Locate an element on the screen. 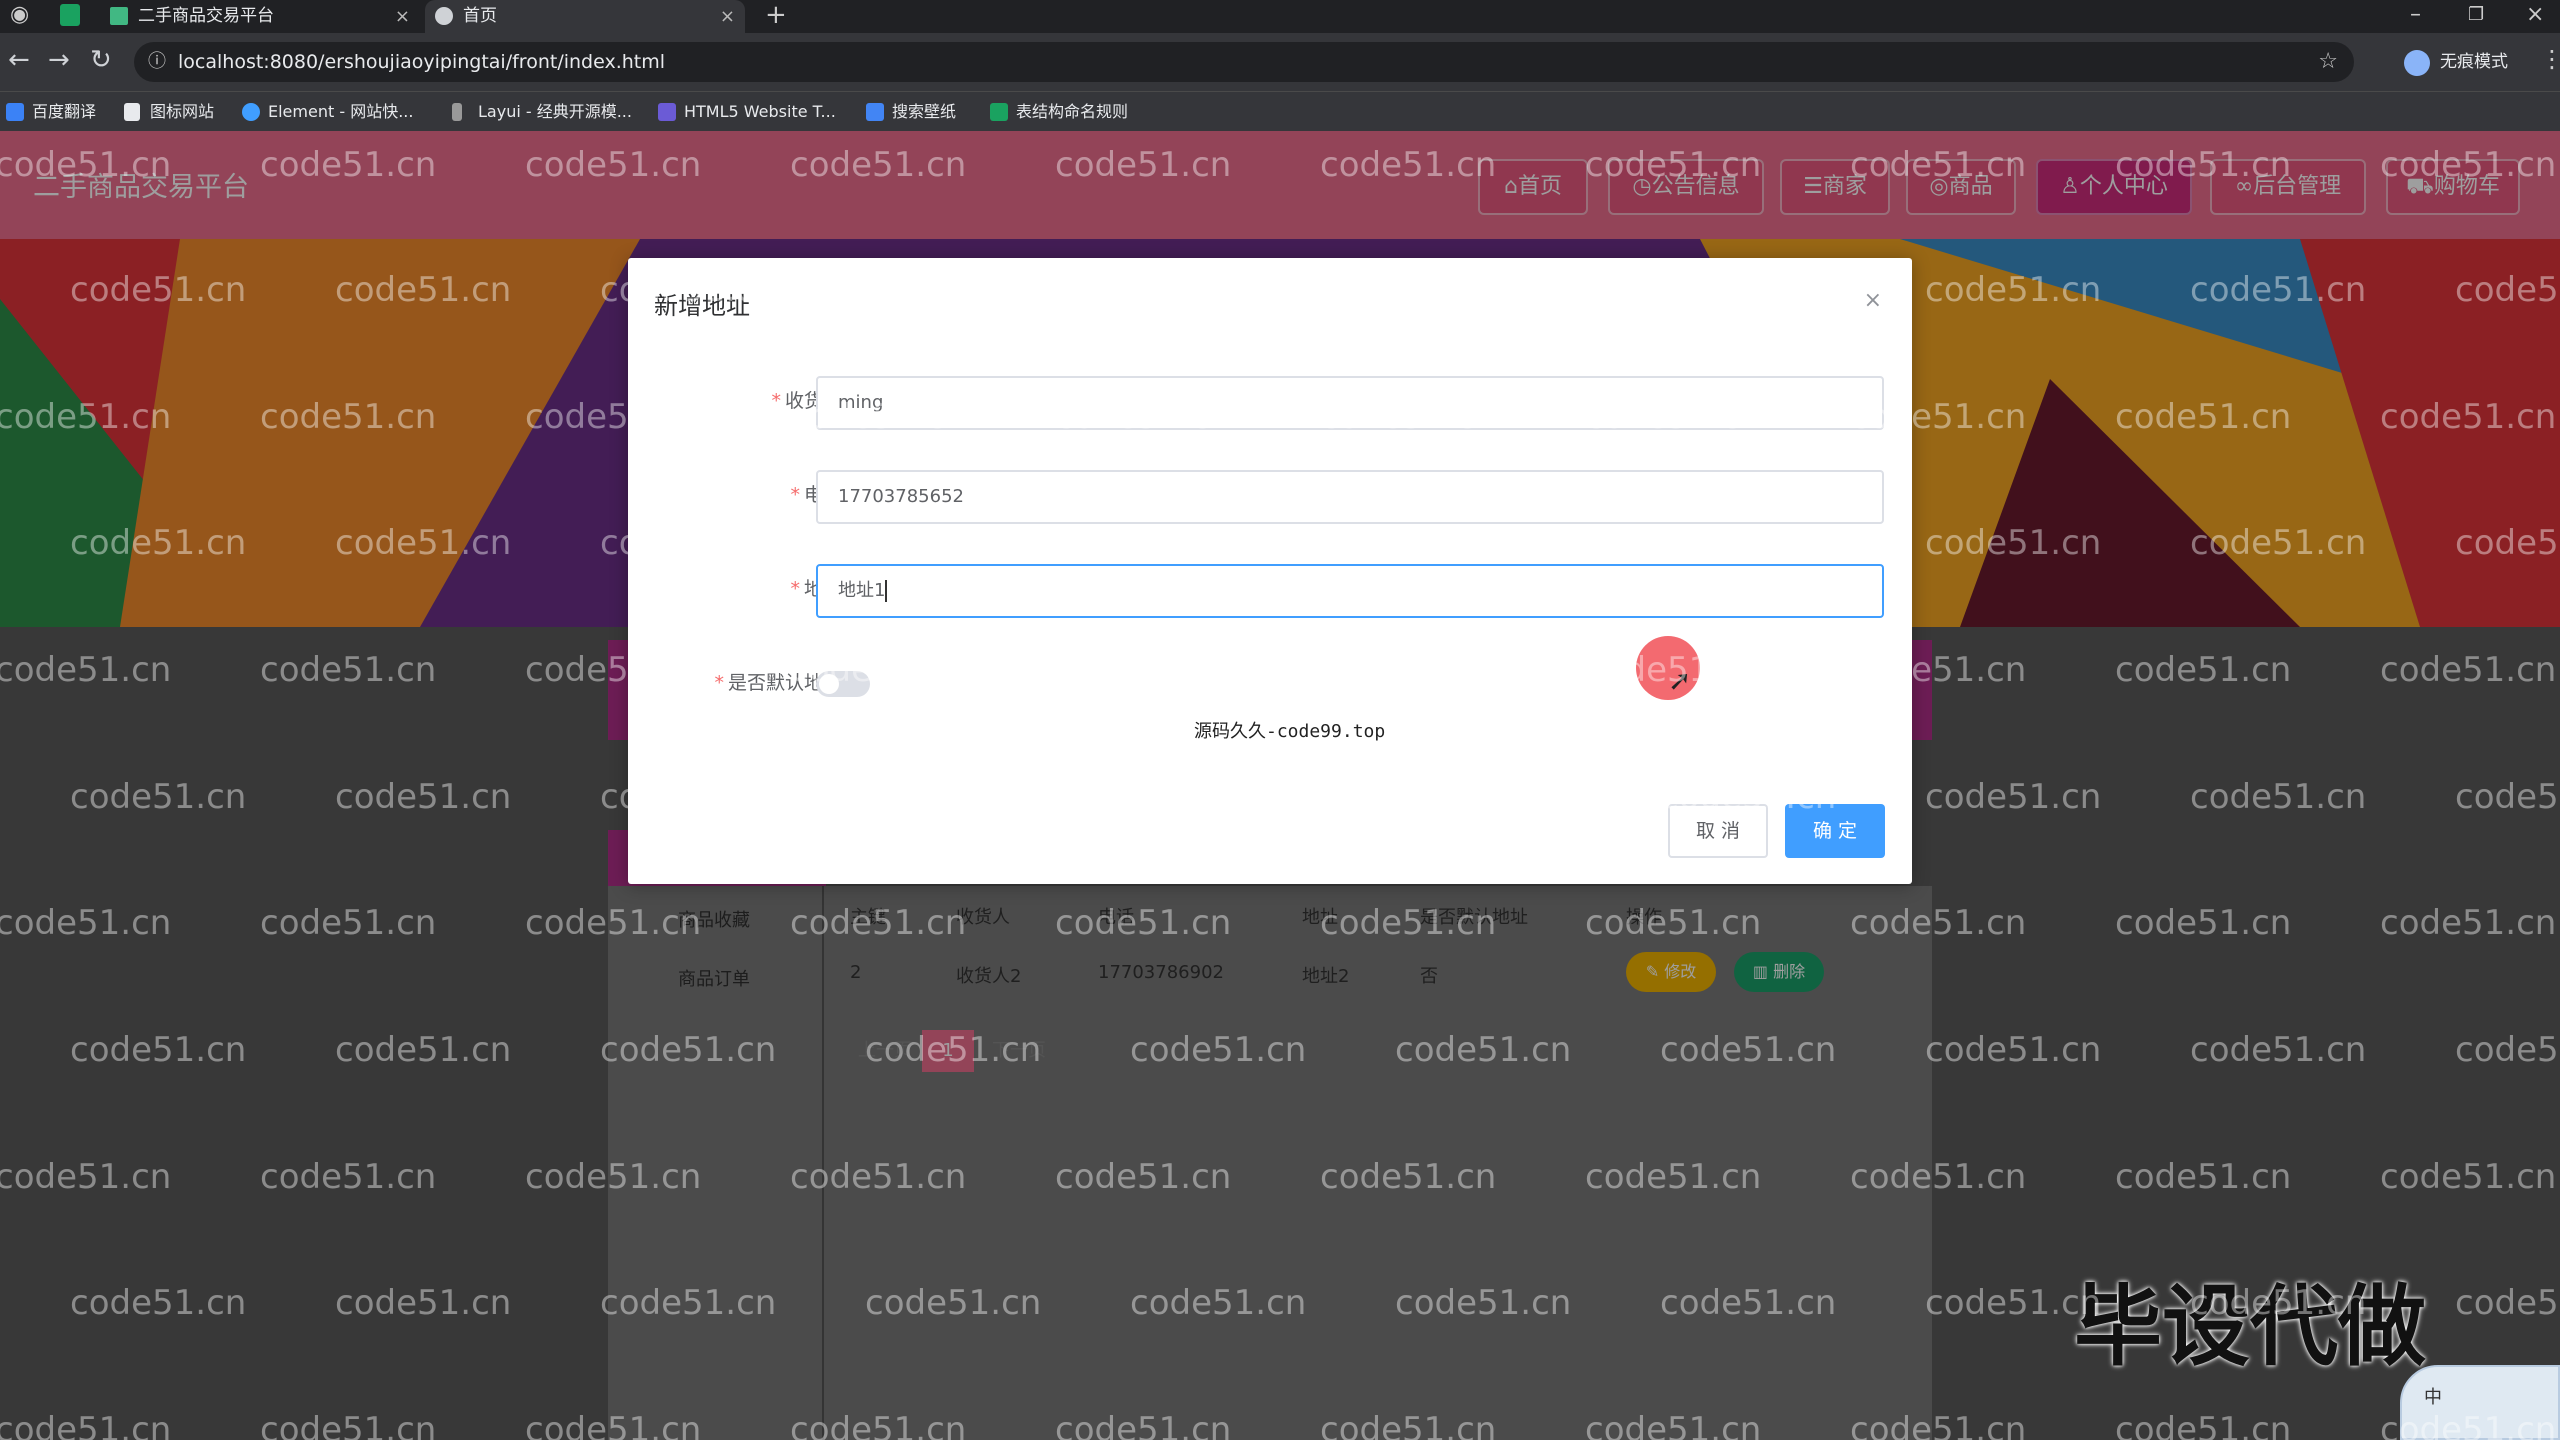 This screenshot has width=2560, height=1440. receiver-input: ming is located at coordinates (1350, 403).